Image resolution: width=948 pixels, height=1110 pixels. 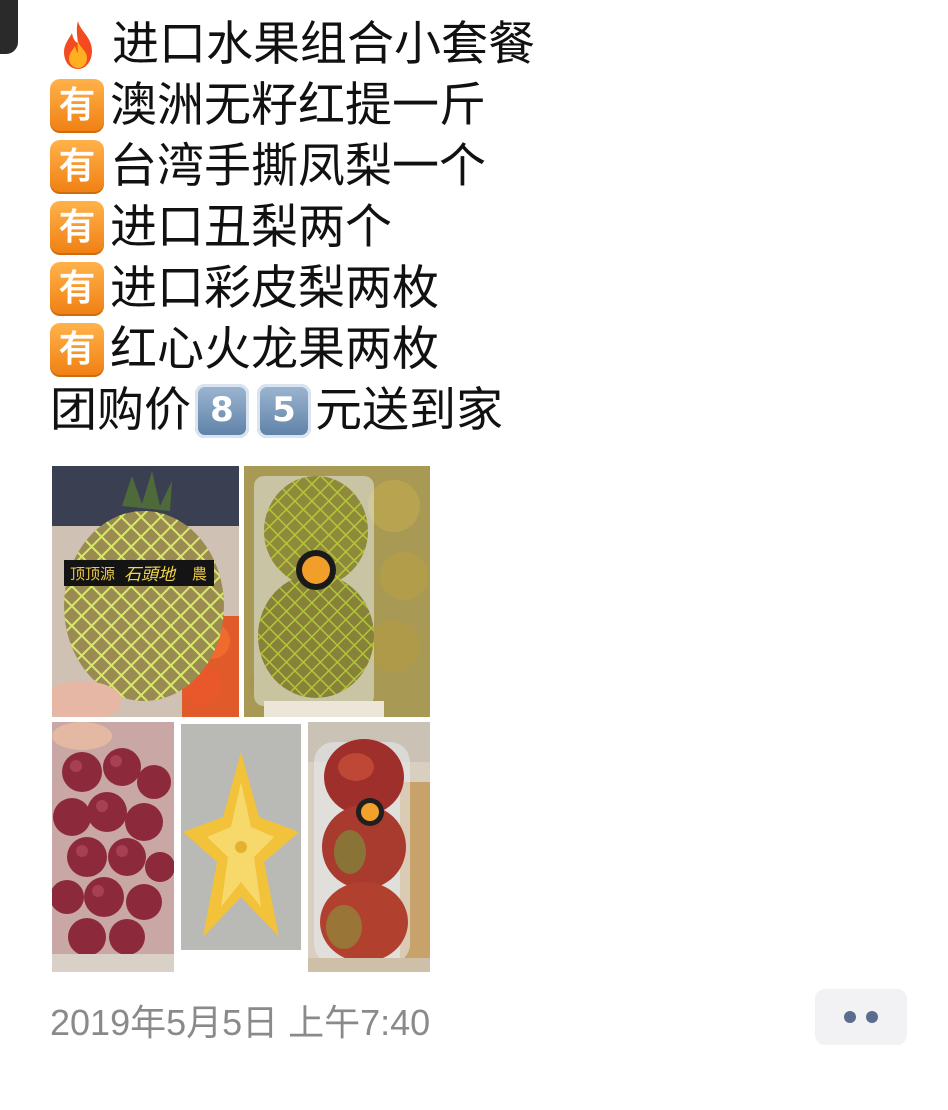 What do you see at coordinates (251, 227) in the screenshot?
I see `item-text: 进口丑梨两个` at bounding box center [251, 227].